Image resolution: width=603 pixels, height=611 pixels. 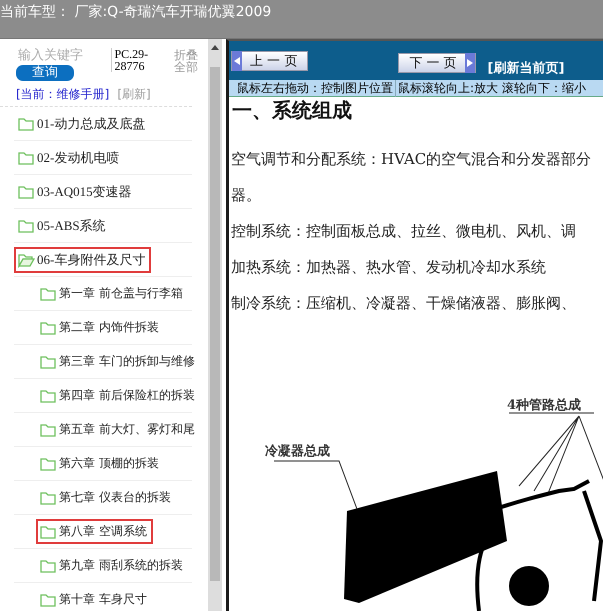 What do you see at coordinates (215, 47) in the screenshot?
I see `scroll-up-arrow-icon` at bounding box center [215, 47].